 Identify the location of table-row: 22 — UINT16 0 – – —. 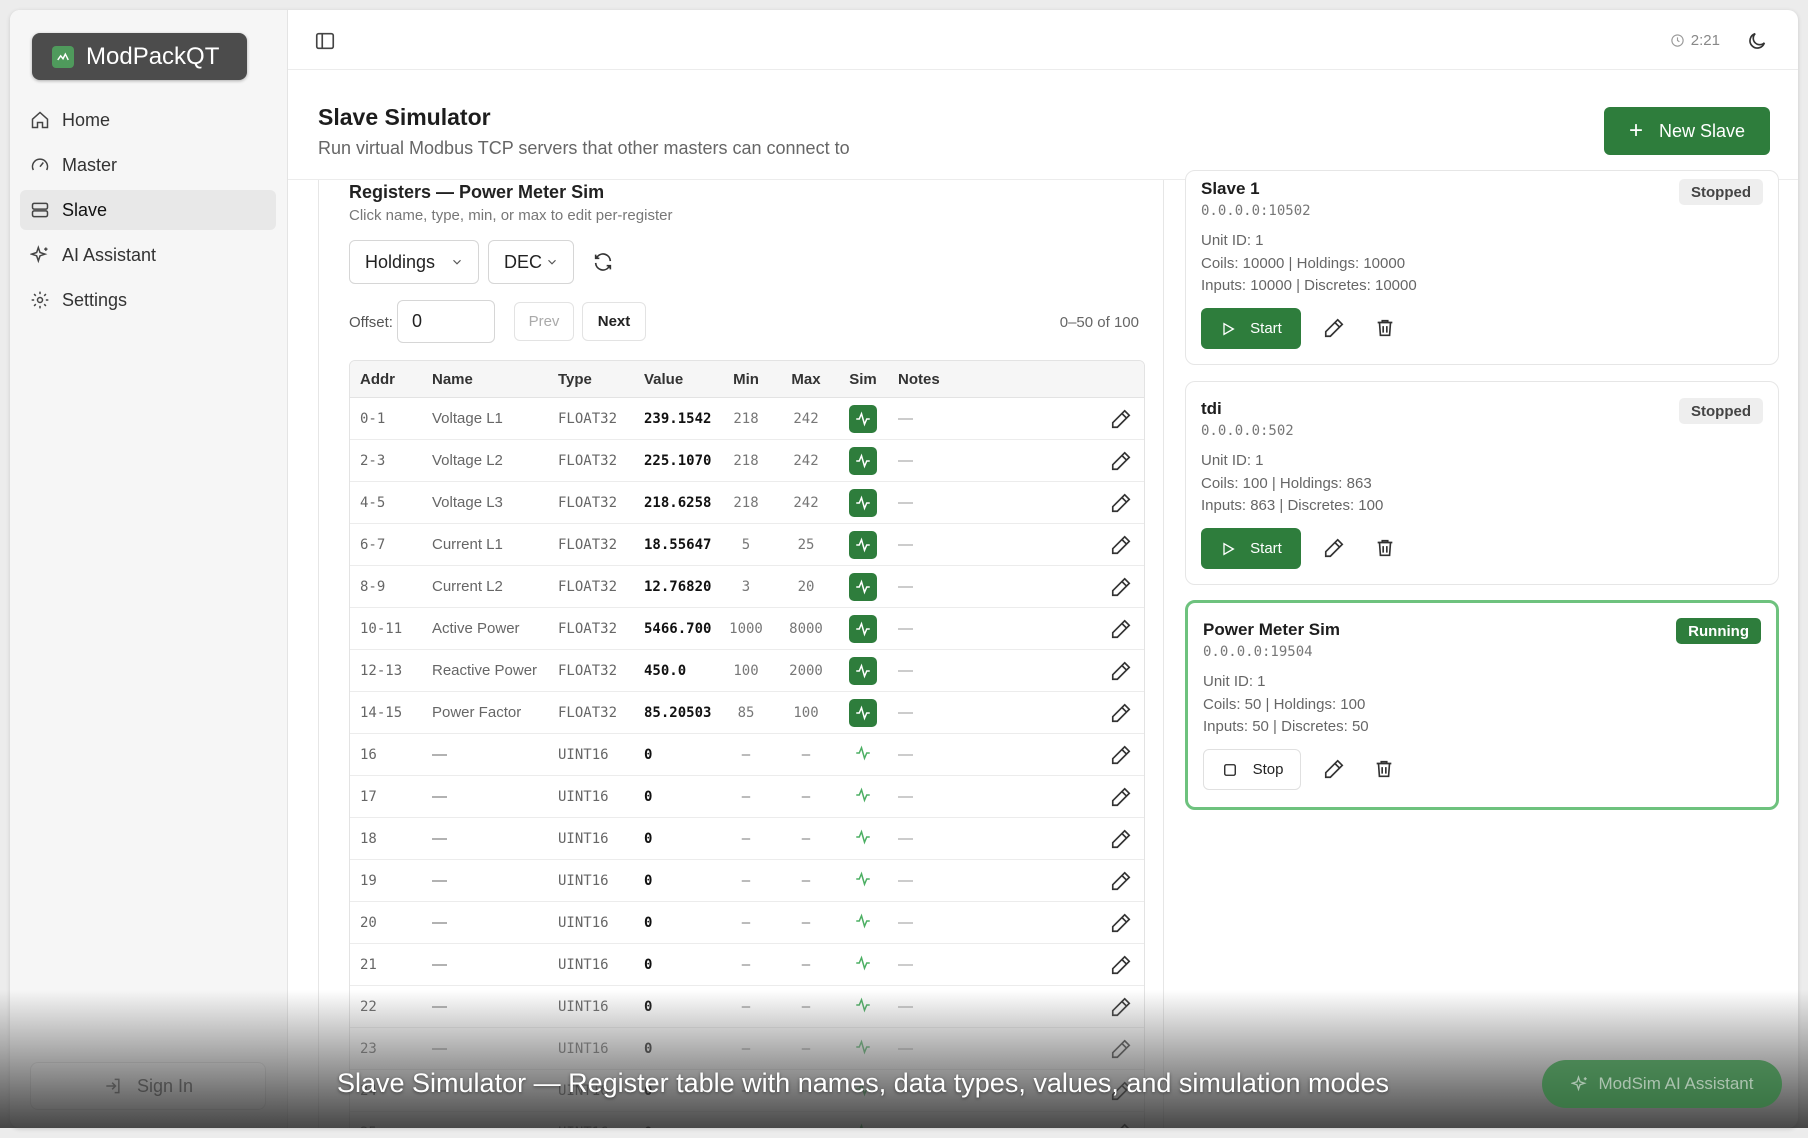
(747, 1007).